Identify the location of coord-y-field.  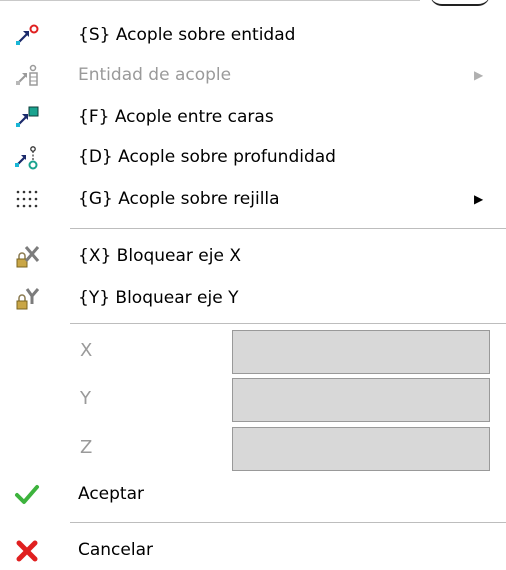
(361, 400).